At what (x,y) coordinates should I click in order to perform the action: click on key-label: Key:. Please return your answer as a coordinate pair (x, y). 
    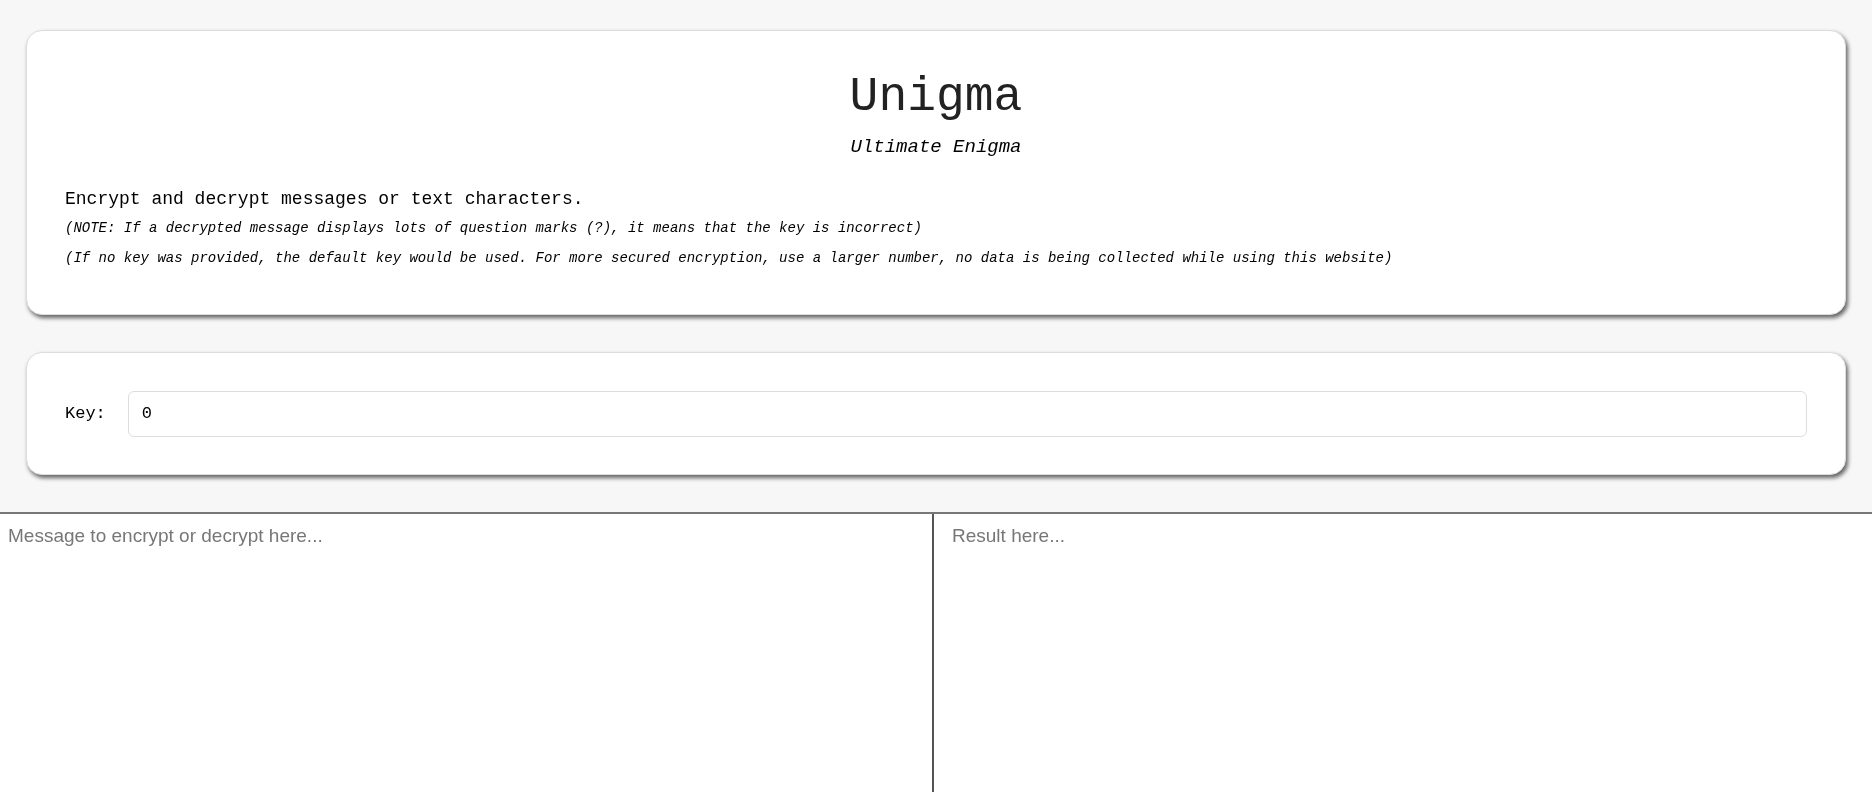
    Looking at the image, I should click on (85, 413).